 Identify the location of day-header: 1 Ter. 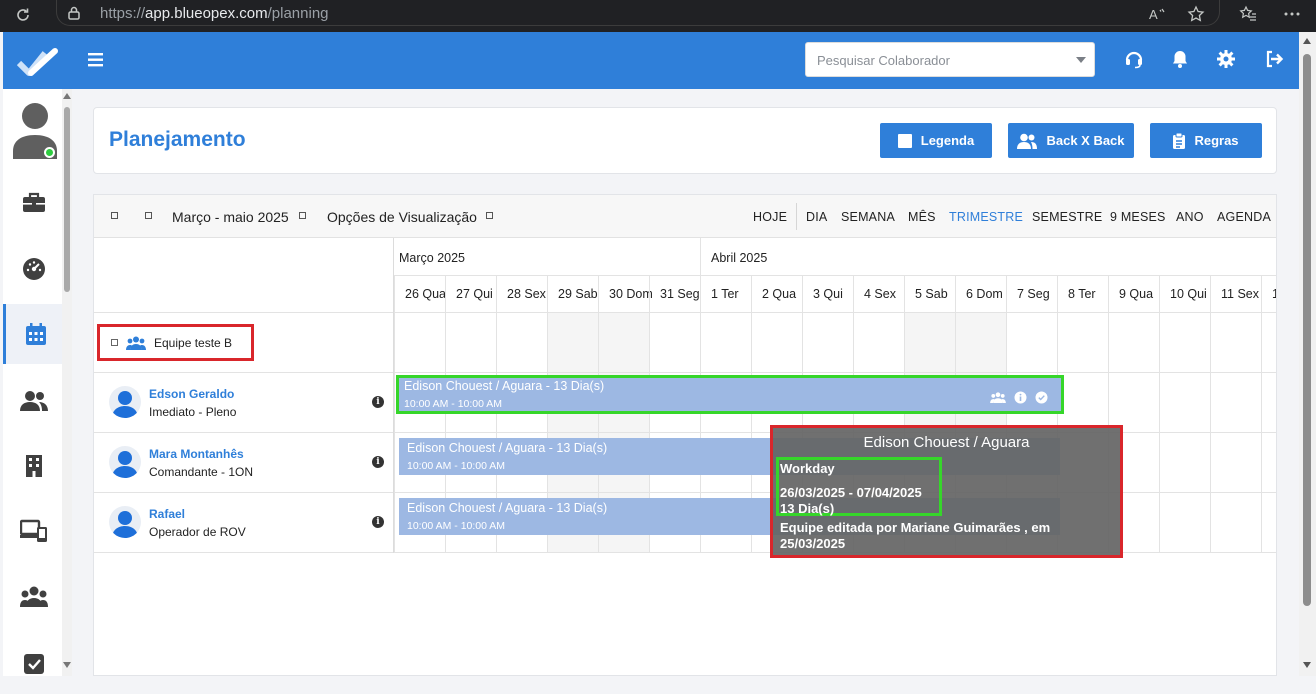
(725, 294).